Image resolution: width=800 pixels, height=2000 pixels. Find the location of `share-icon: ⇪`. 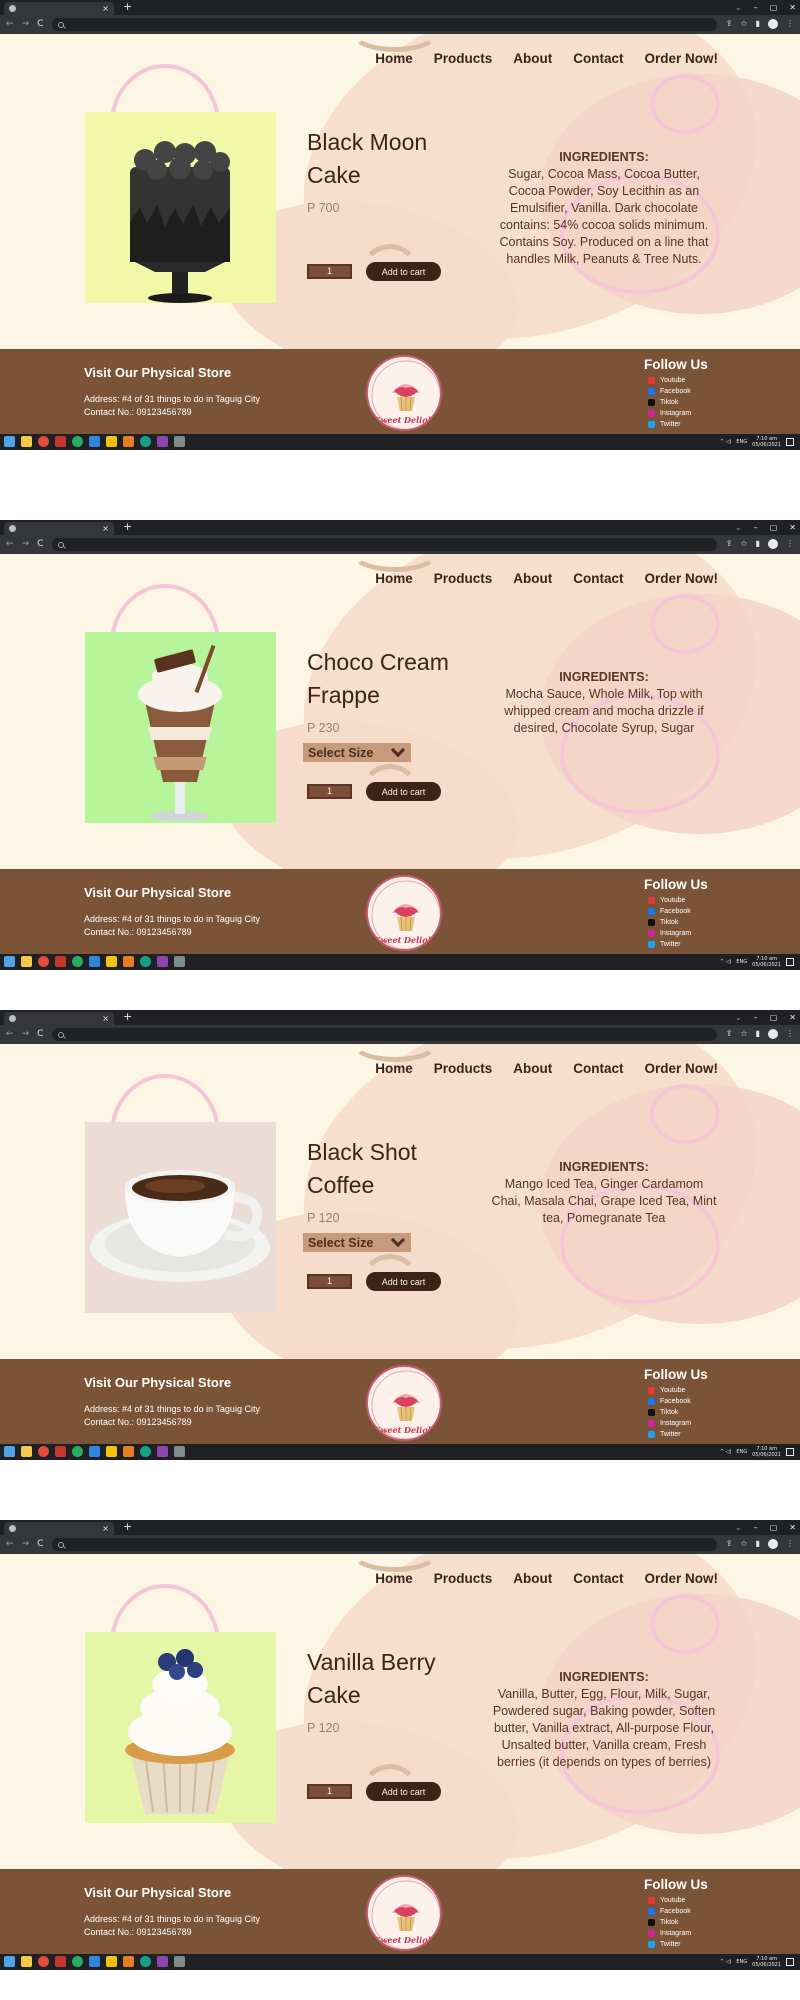

share-icon: ⇪ is located at coordinates (729, 544).